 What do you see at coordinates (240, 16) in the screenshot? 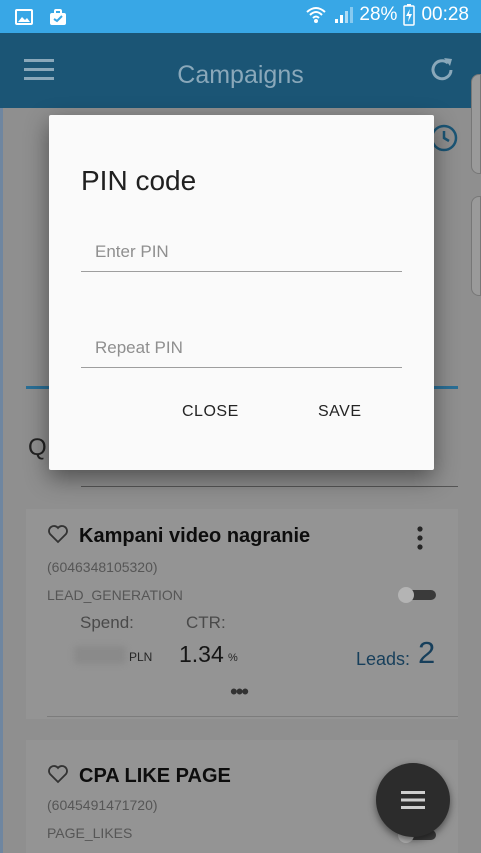
I see `status-bar: 28% 00:28` at bounding box center [240, 16].